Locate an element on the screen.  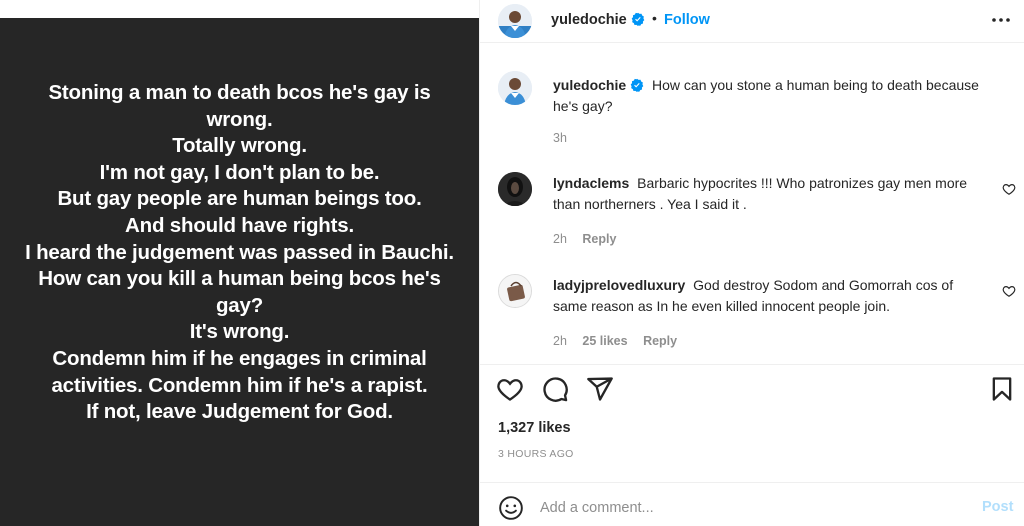
comment-meta: 2h 25 likes Reply is located at coordinates (621, 341).